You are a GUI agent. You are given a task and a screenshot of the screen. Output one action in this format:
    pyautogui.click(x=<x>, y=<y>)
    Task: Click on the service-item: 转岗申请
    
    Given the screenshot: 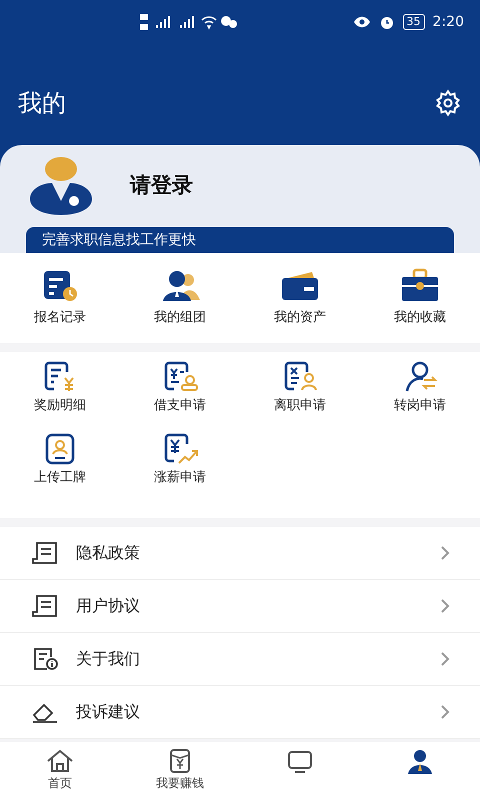 What is the action you would take?
    pyautogui.click(x=420, y=393)
    